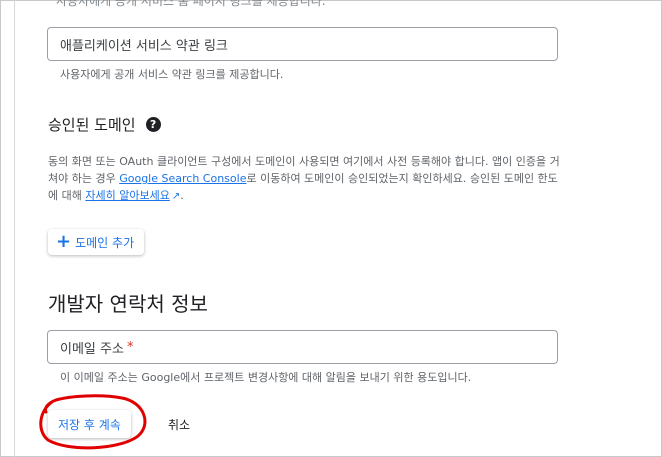 The image size is (662, 457). Describe the element at coordinates (92, 125) in the screenshot. I see `authorized-domains-title-text: 승인된 도메인` at that location.